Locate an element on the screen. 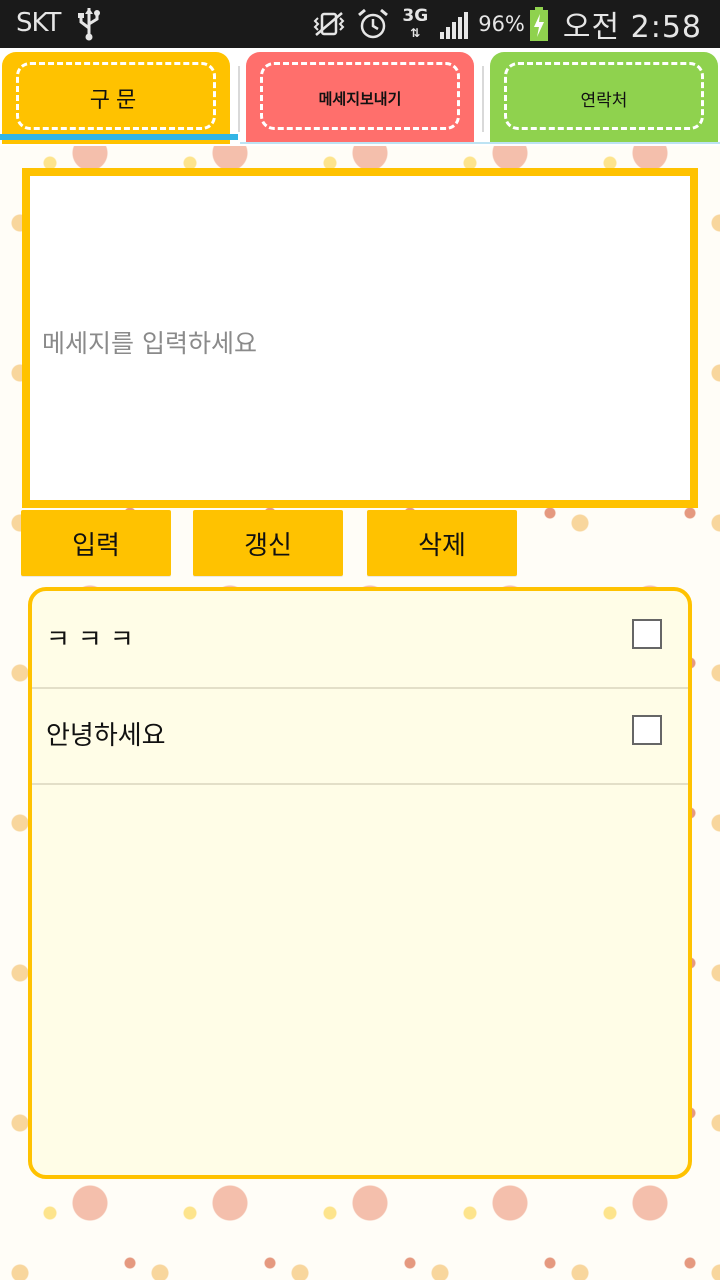 The width and height of the screenshot is (720, 1280). tab-contacts-label: 연락처 is located at coordinates (604, 100).